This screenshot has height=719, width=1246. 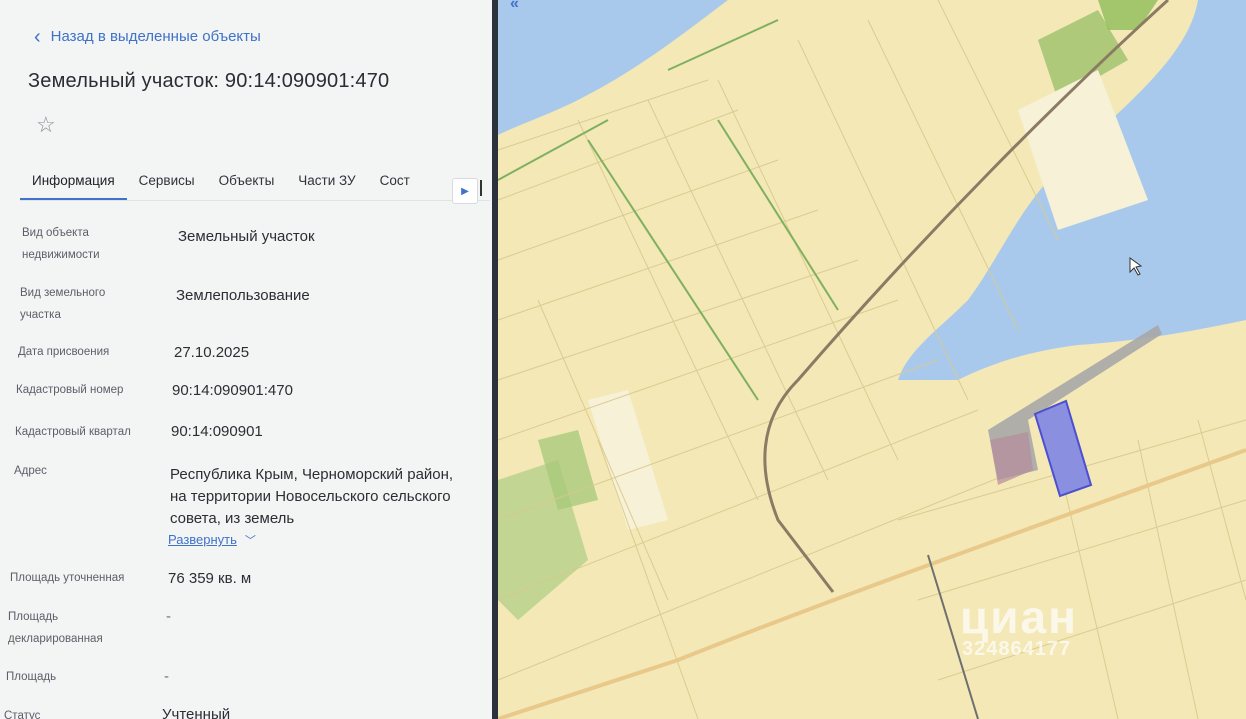 What do you see at coordinates (155, 36) in the screenshot?
I see `back-label: Назад в выделенные объекты` at bounding box center [155, 36].